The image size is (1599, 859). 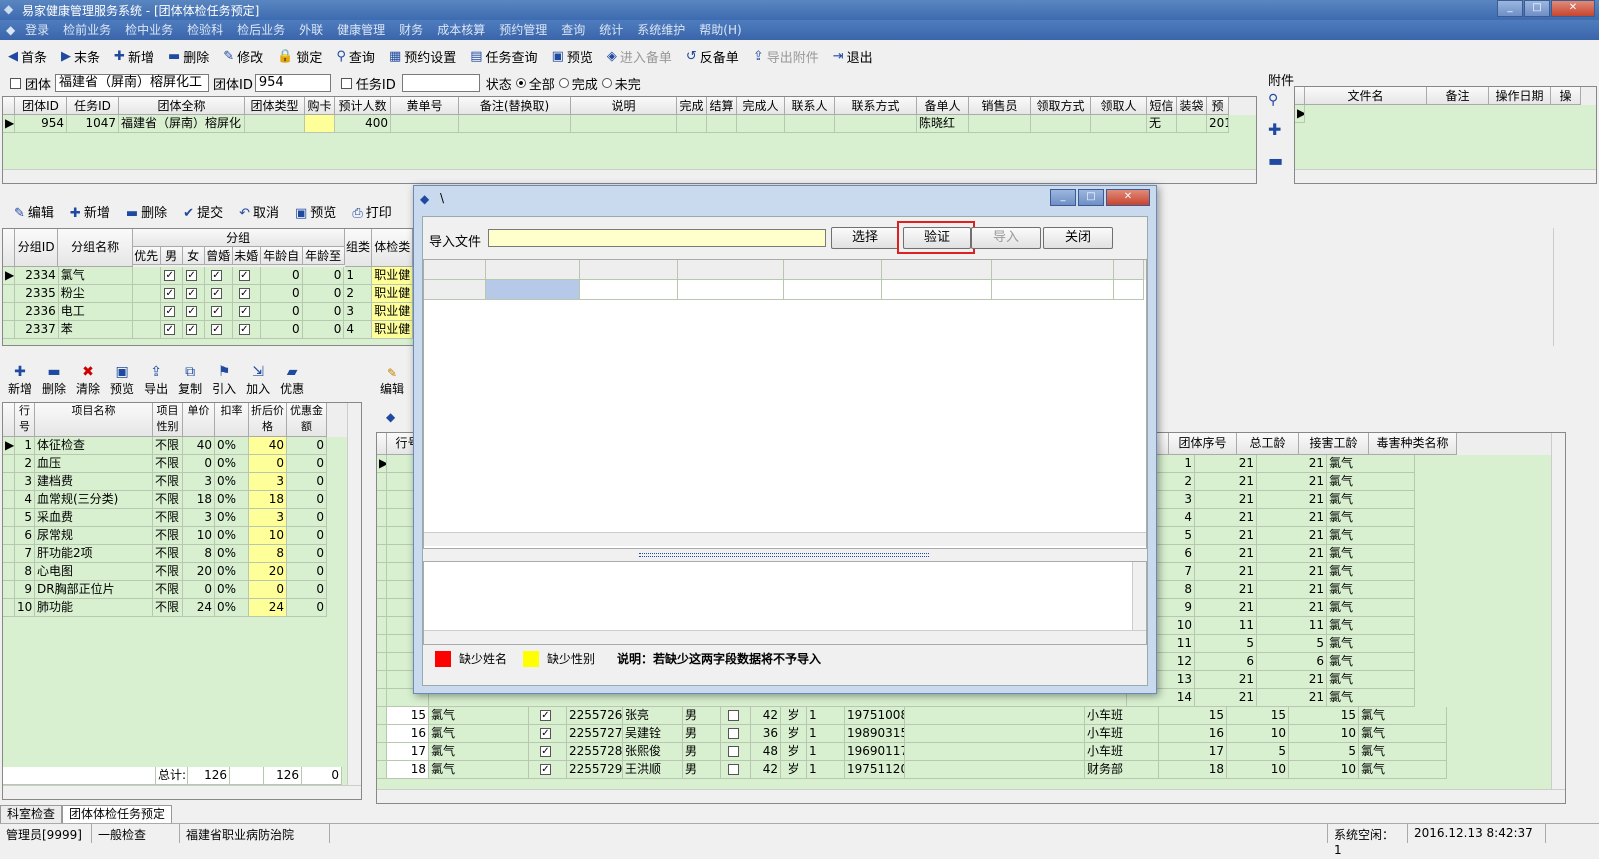 I want to click on log-hscroll, so click(x=785, y=637).